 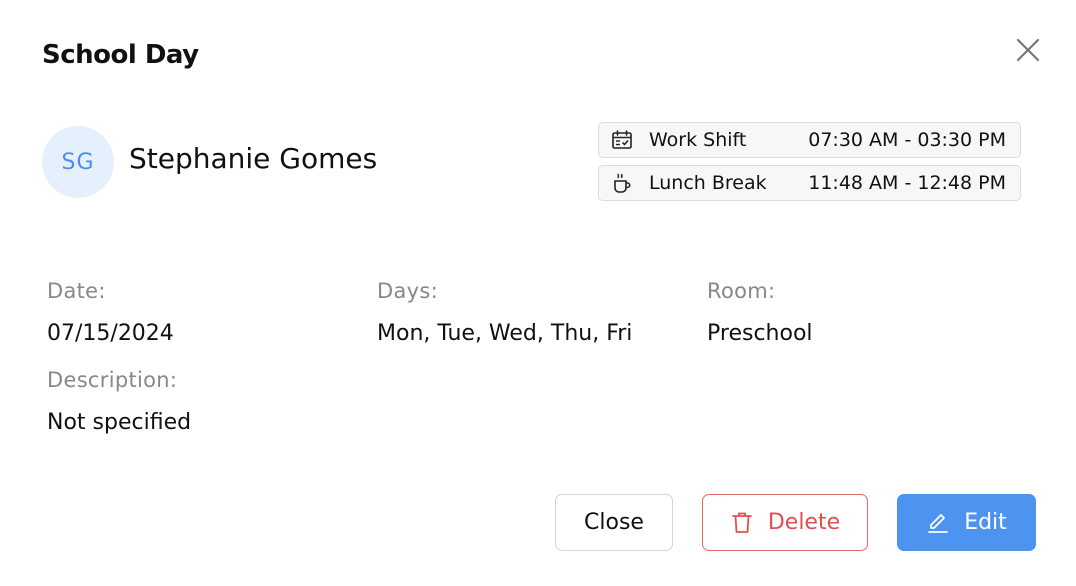 I want to click on work-shift-time: 07:30 AM - 03:30 PM, so click(x=907, y=140).